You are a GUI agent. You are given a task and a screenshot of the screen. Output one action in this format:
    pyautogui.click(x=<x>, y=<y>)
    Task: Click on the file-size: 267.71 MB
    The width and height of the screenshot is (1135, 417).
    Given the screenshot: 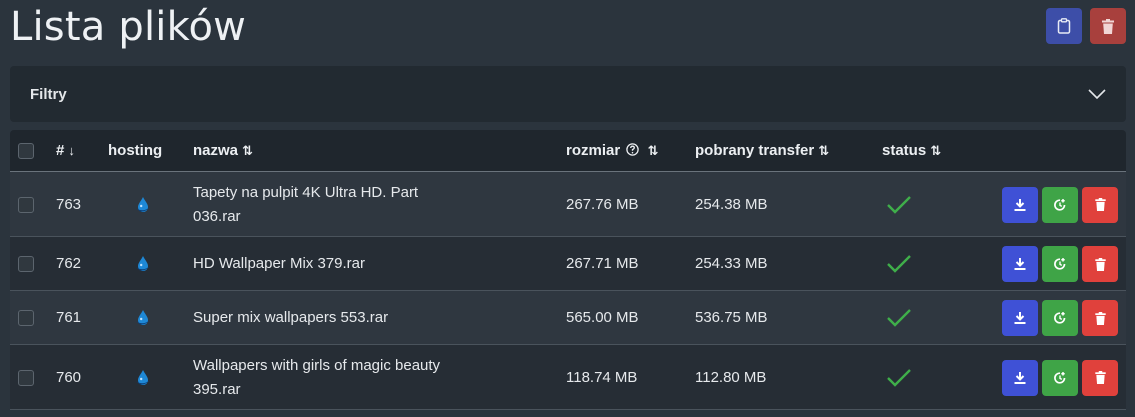 What is the action you would take?
    pyautogui.click(x=602, y=263)
    